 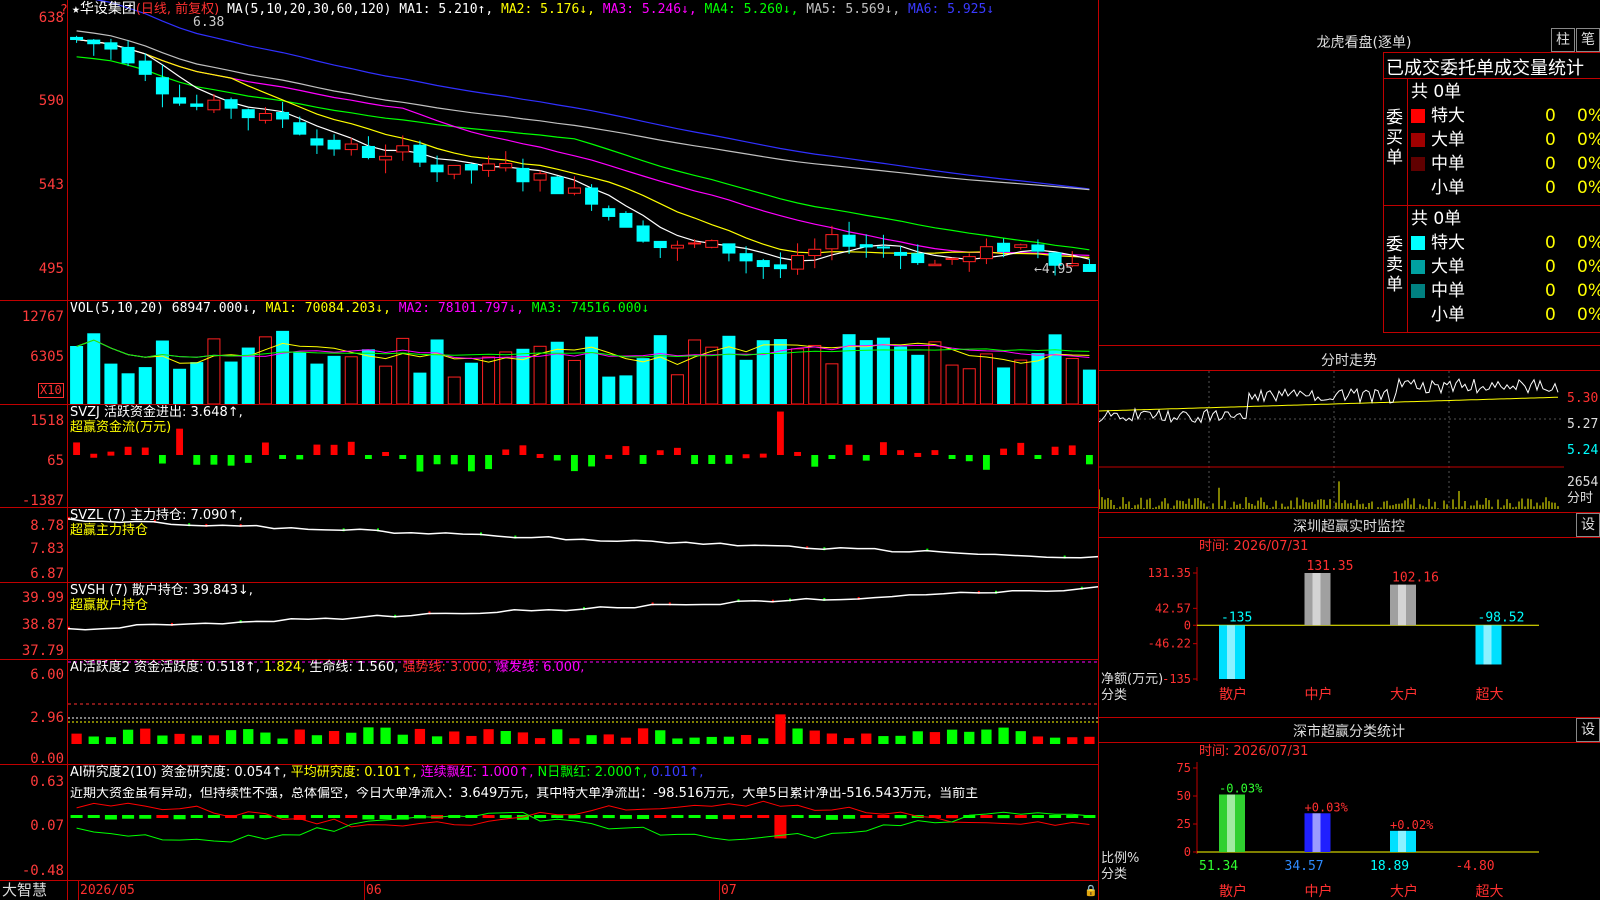 What do you see at coordinates (1187, 852) in the screenshot?
I see `y-tick-label: 0` at bounding box center [1187, 852].